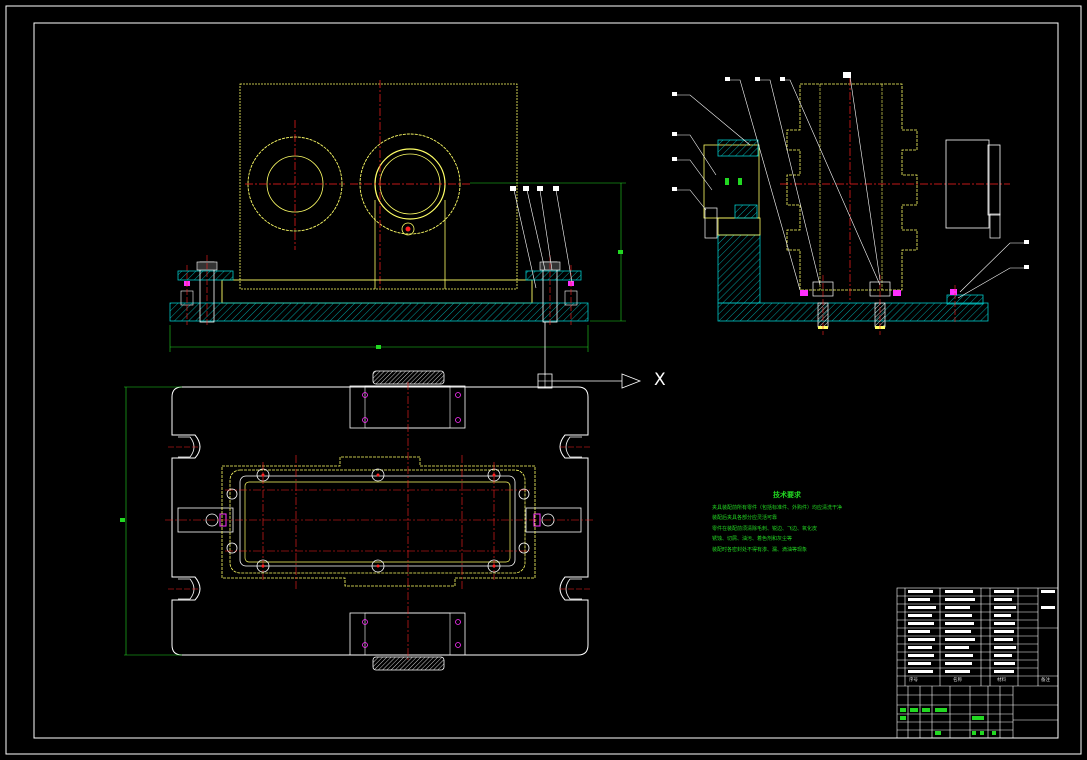 The image size is (1087, 760). Describe the element at coordinates (977, 663) in the screenshot. I see `title-block-labels: 序号 名称 材料 备注` at that location.